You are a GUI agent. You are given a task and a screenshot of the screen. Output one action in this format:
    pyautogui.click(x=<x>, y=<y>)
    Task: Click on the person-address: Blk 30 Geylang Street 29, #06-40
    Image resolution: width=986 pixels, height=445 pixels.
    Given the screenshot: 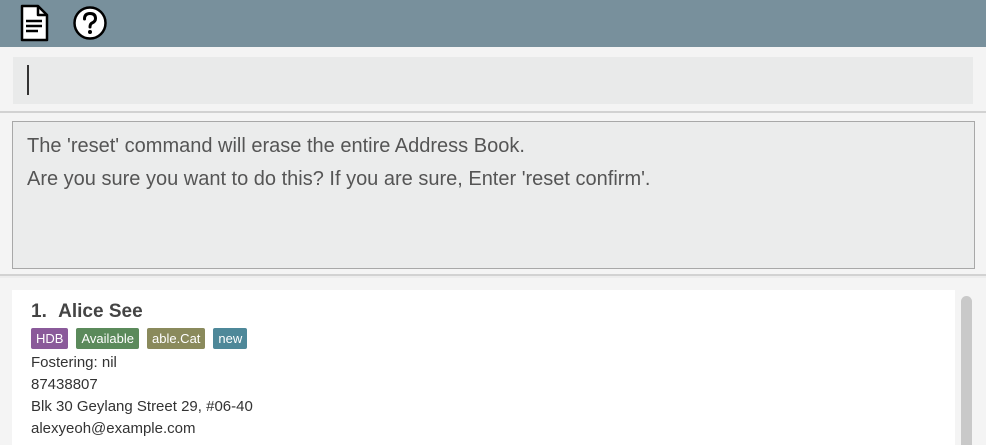 What is the action you would take?
    pyautogui.click(x=142, y=406)
    